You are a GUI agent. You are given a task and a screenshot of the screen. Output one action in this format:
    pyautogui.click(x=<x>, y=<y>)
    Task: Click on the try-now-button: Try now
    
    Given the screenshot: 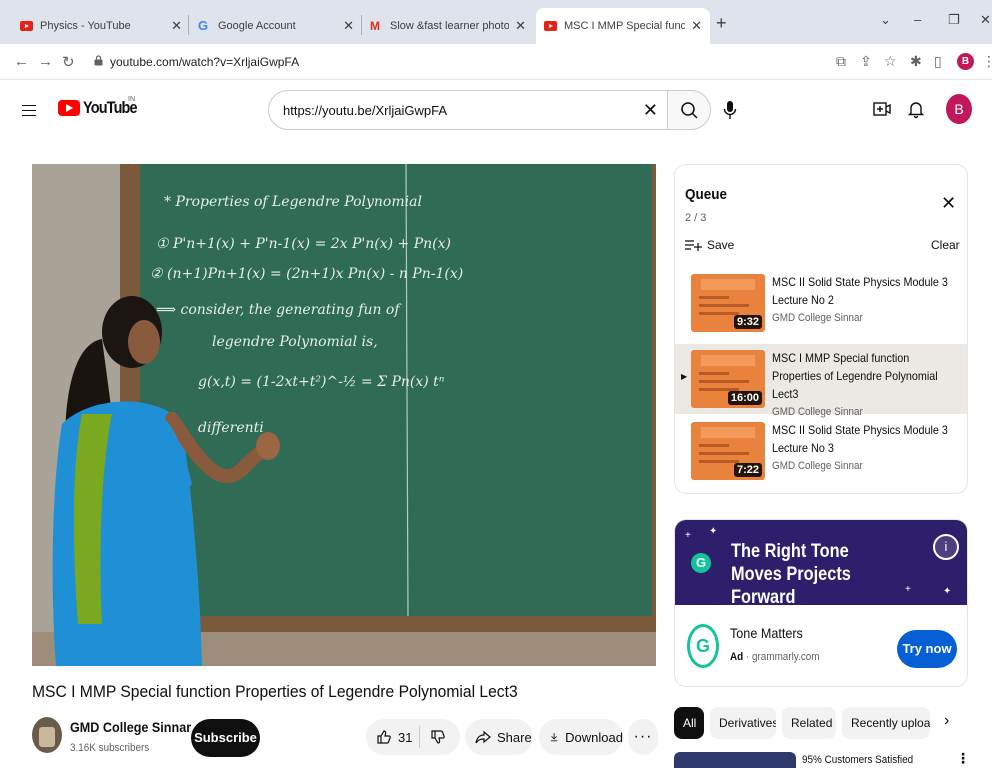 What is the action you would take?
    pyautogui.click(x=927, y=649)
    